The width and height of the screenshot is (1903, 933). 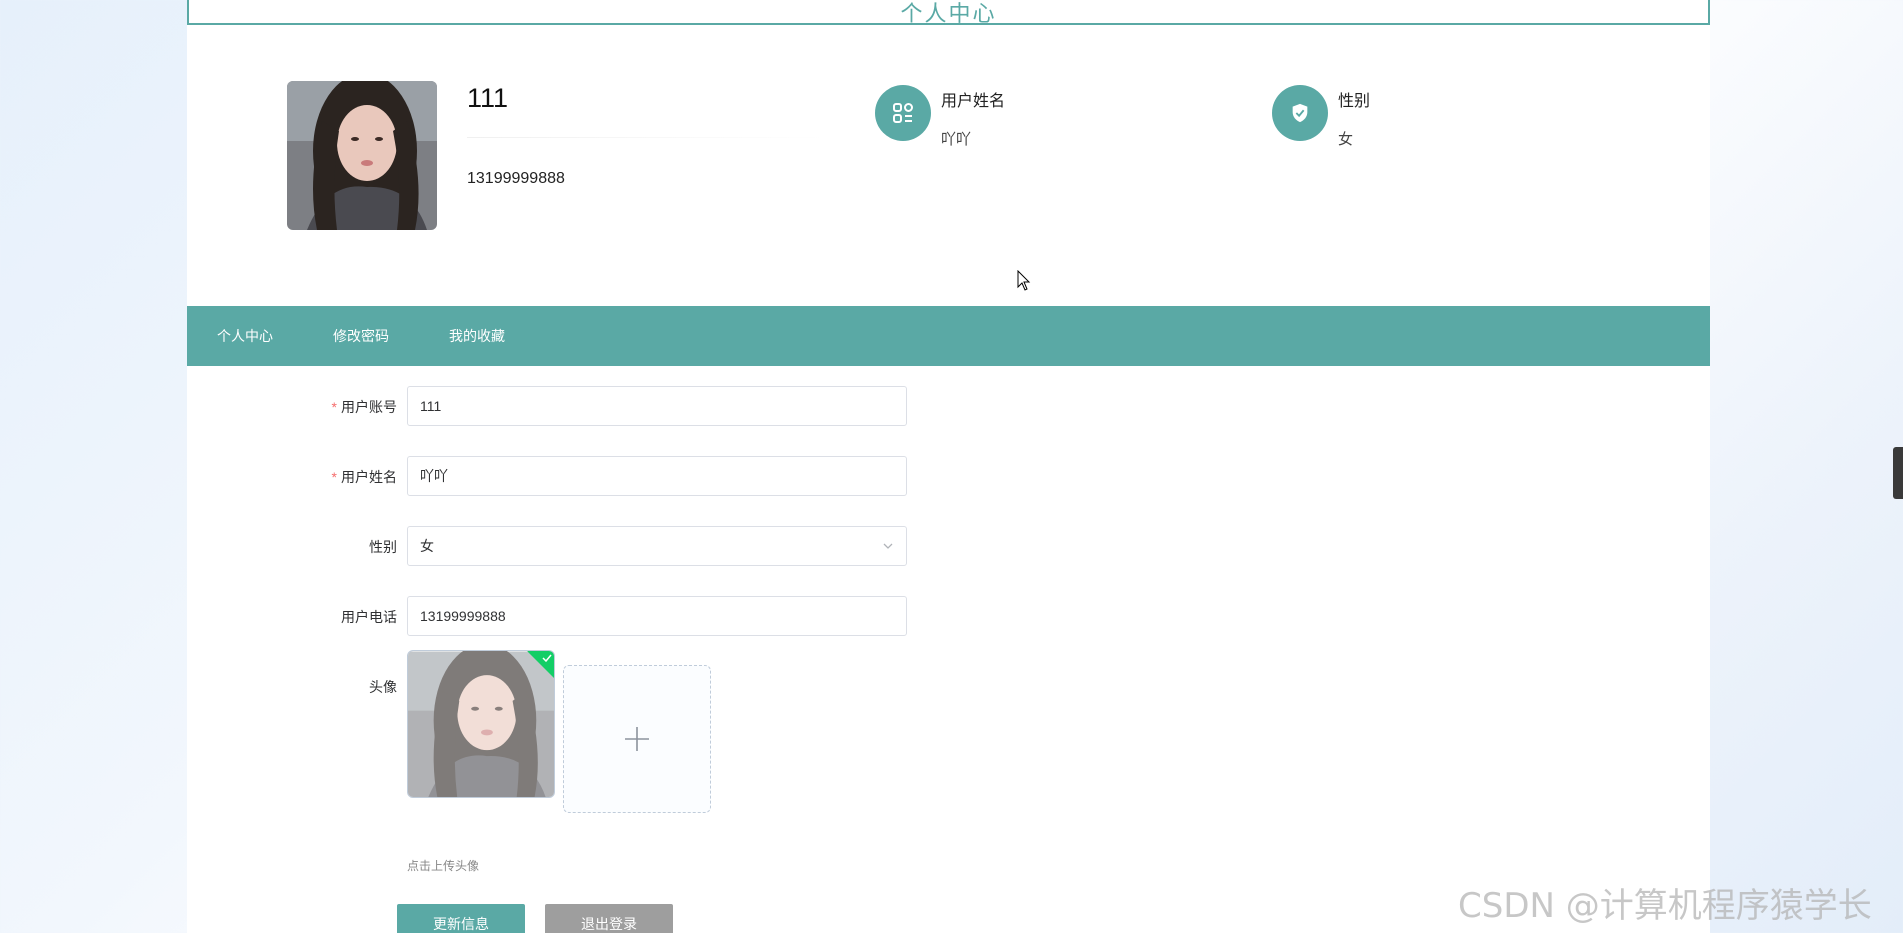 I want to click on scrollbar-thumb, so click(x=1898, y=473).